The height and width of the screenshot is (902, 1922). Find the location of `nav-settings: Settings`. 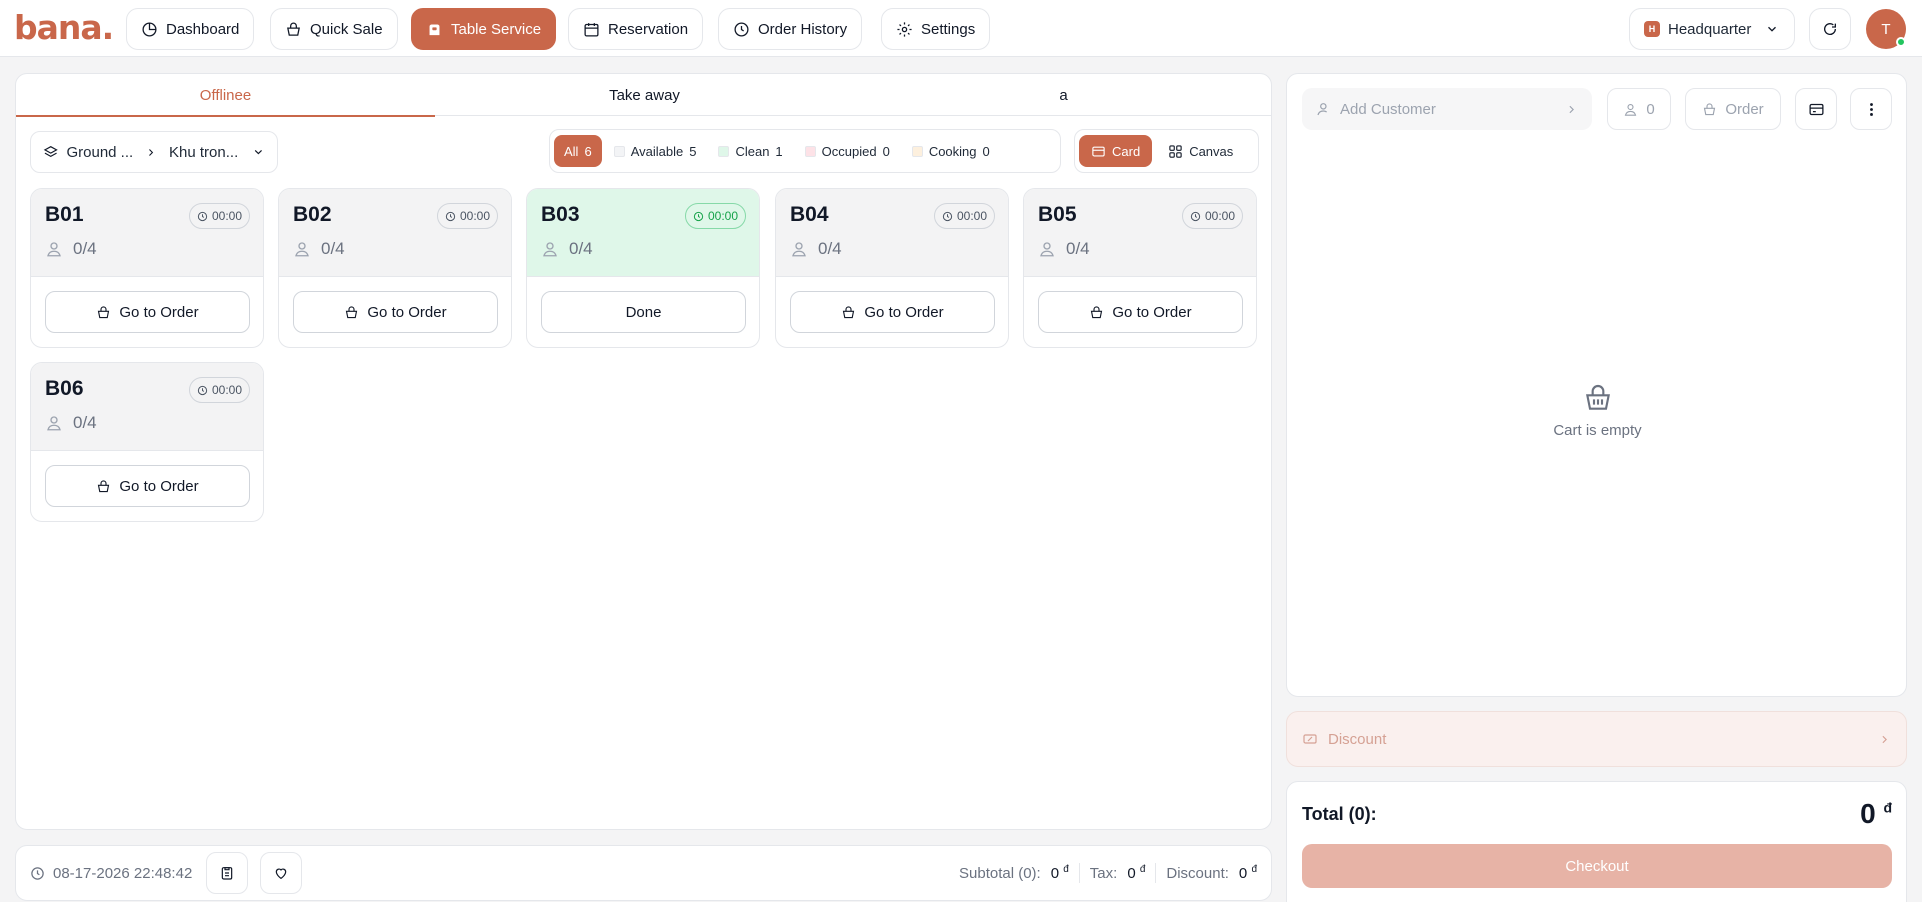

nav-settings: Settings is located at coordinates (936, 29).